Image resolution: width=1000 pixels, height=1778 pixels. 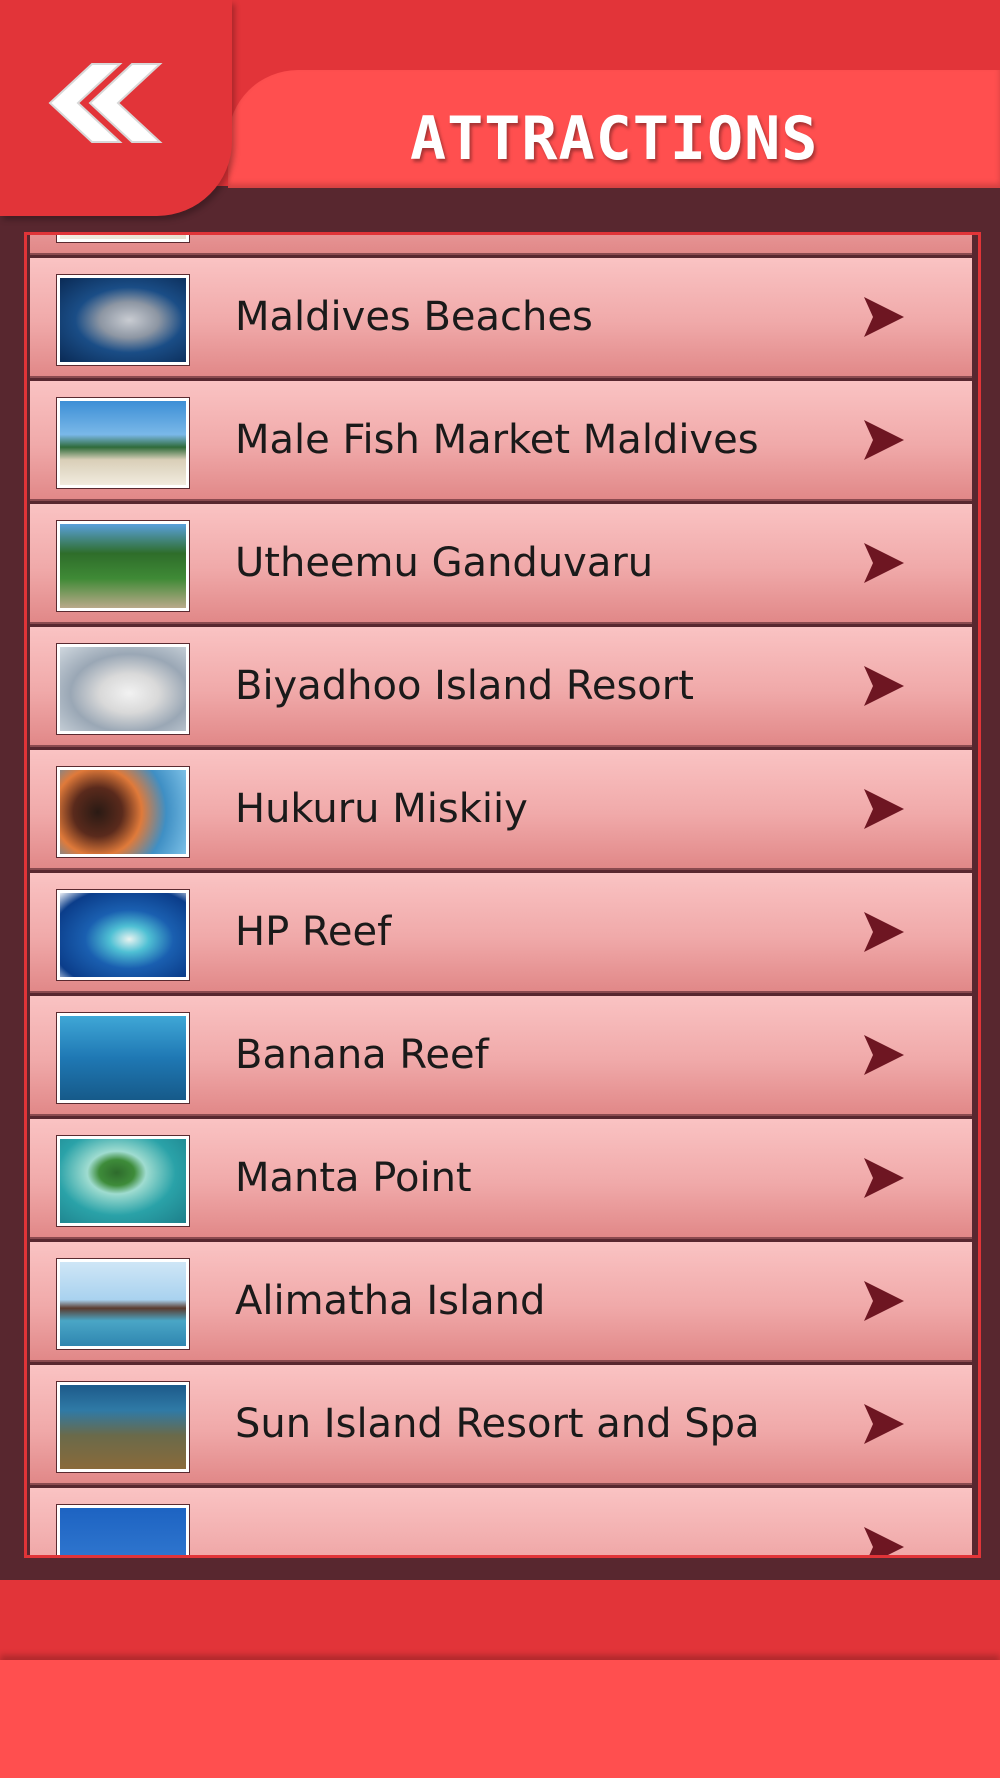 What do you see at coordinates (353, 1178) in the screenshot?
I see `list-item-label: Manta Point` at bounding box center [353, 1178].